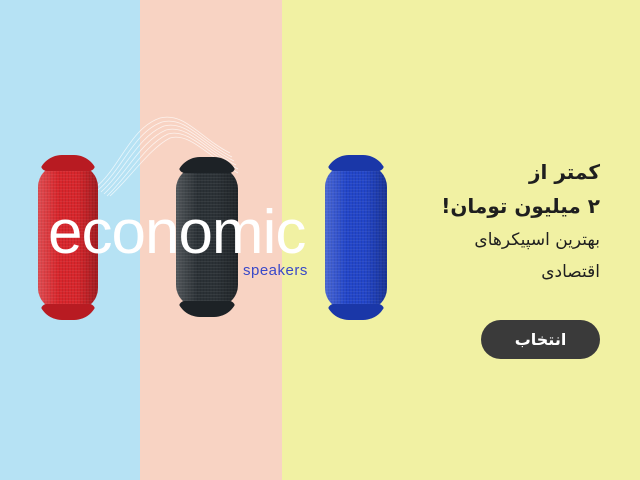  Describe the element at coordinates (540, 339) in the screenshot. I see `select-button: انتخاب` at that location.